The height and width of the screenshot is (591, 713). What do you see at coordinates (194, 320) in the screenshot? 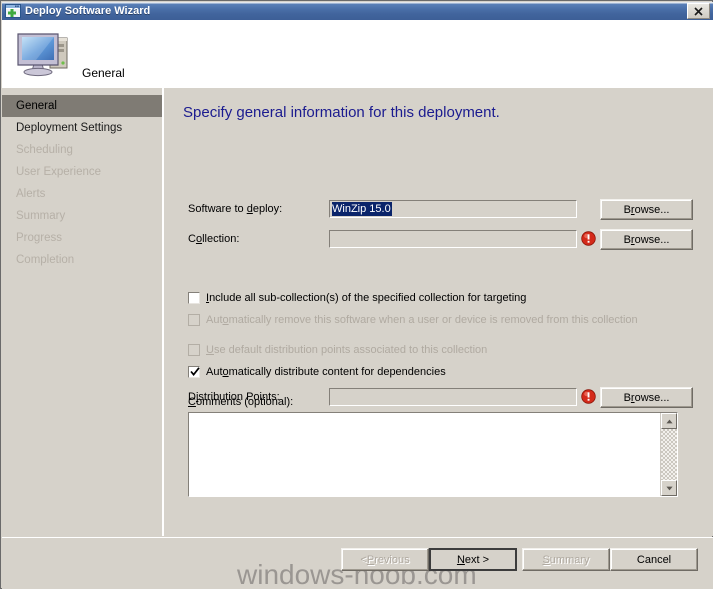
I see `auto-remove-software-checkbox` at bounding box center [194, 320].